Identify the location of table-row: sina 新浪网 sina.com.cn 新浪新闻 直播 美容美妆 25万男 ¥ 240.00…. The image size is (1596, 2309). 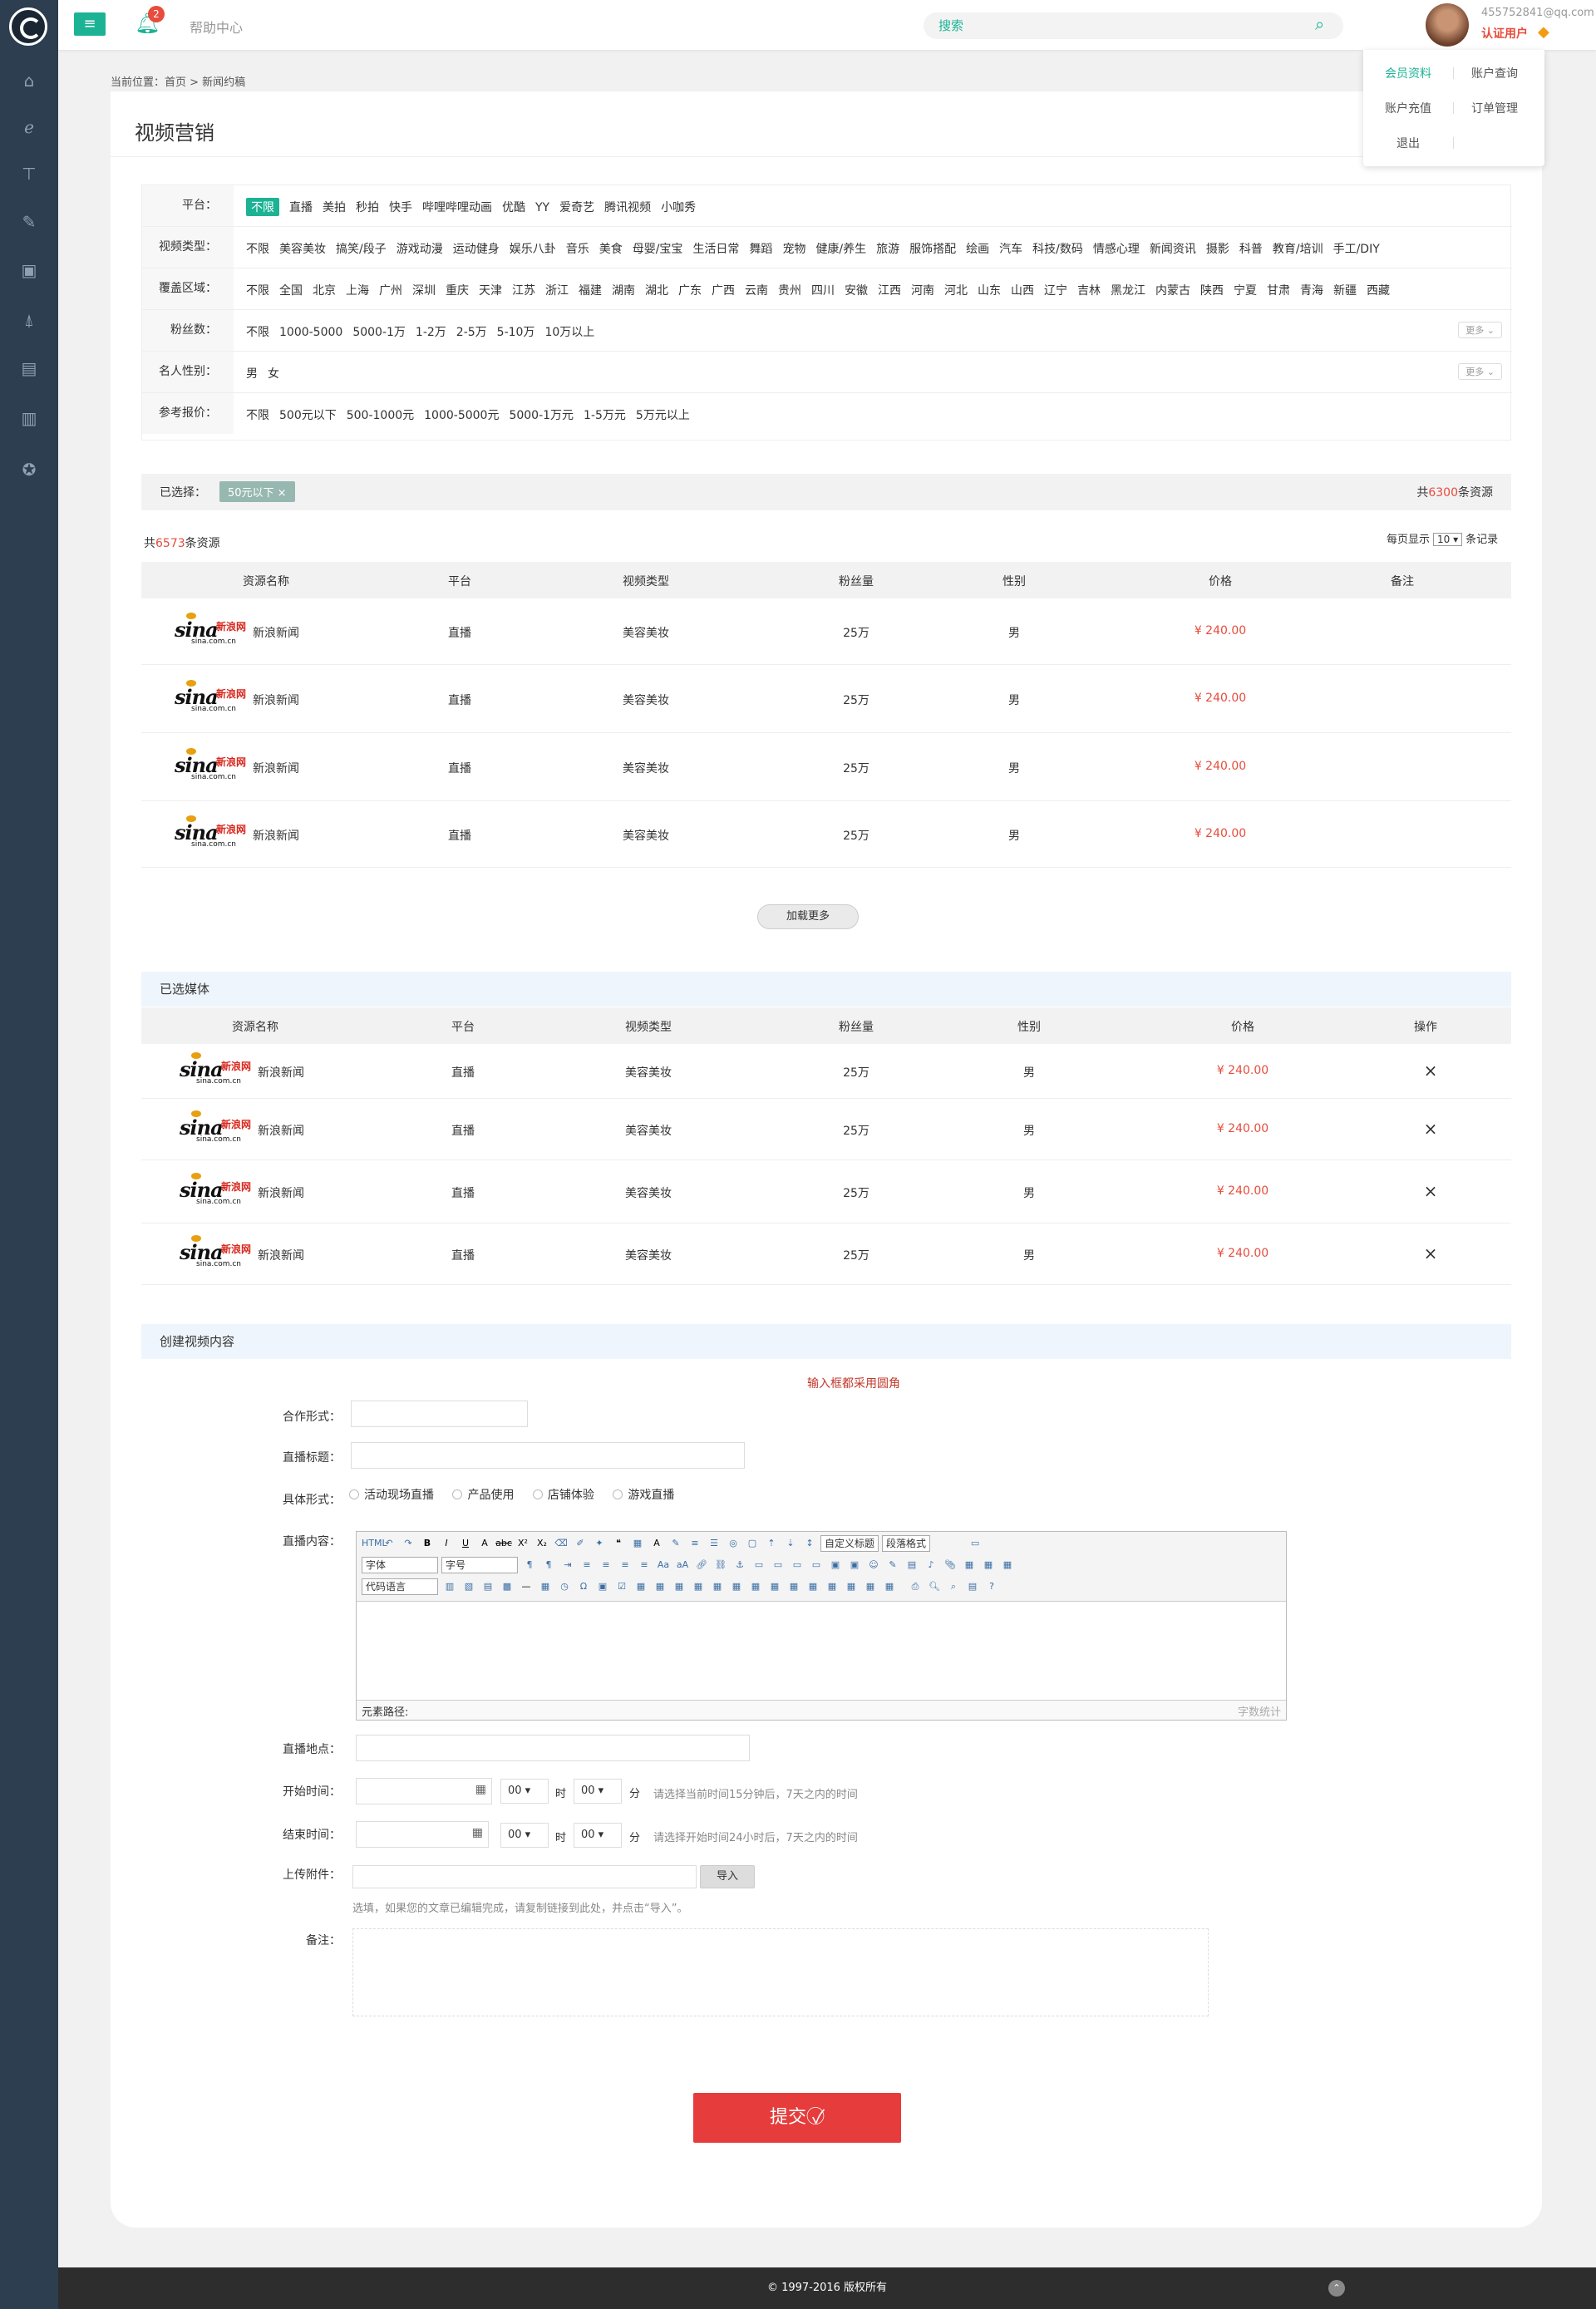
(826, 1254).